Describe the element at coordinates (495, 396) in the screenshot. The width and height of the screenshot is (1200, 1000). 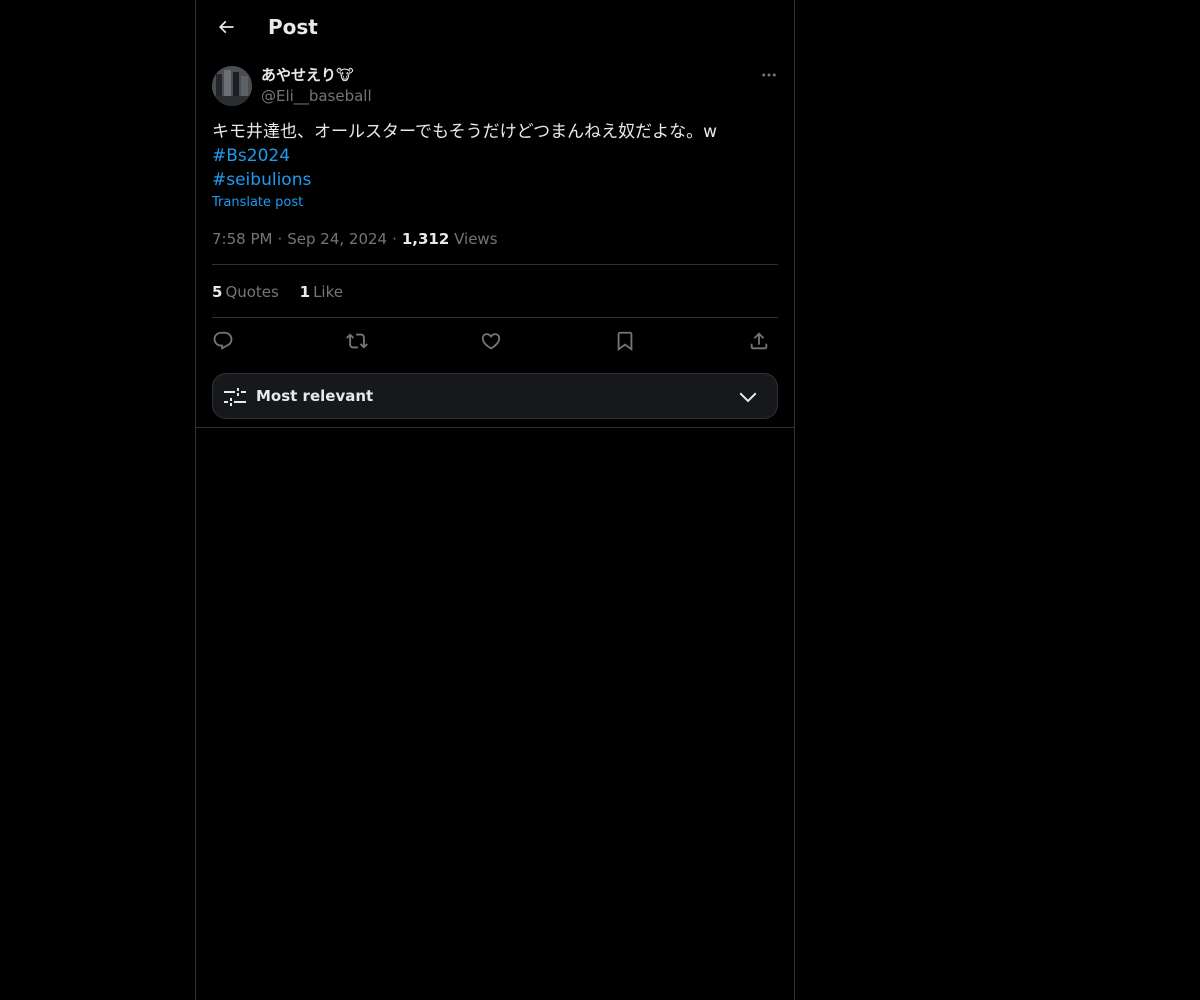
I see `sort-replies-dropdown: Most relevant` at that location.